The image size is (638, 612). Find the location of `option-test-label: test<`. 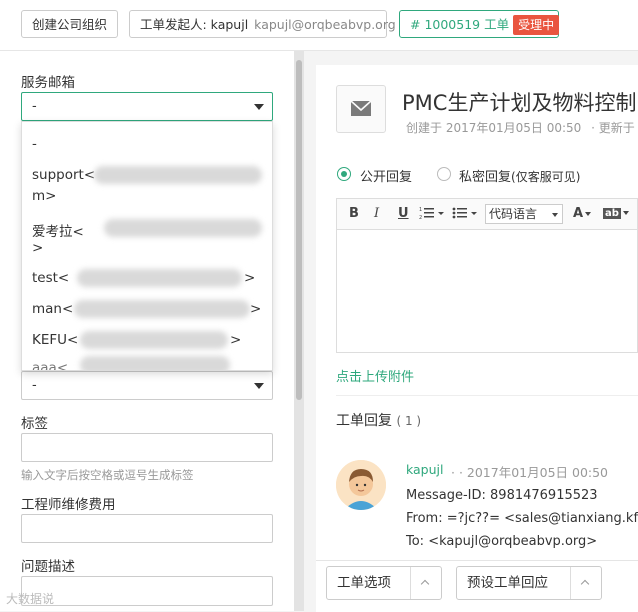

option-test-label: test< is located at coordinates (51, 278).